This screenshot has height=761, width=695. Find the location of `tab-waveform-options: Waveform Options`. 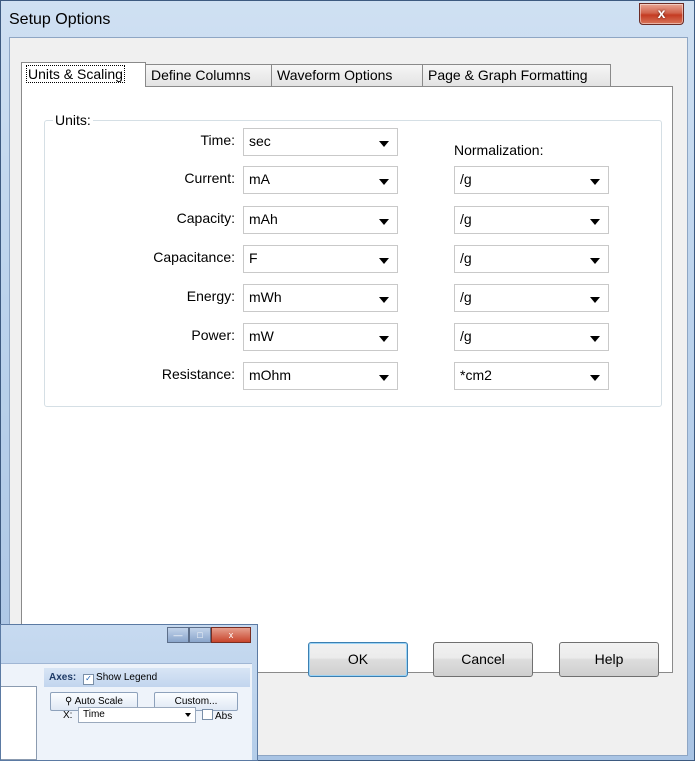

tab-waveform-options: Waveform Options is located at coordinates (347, 75).